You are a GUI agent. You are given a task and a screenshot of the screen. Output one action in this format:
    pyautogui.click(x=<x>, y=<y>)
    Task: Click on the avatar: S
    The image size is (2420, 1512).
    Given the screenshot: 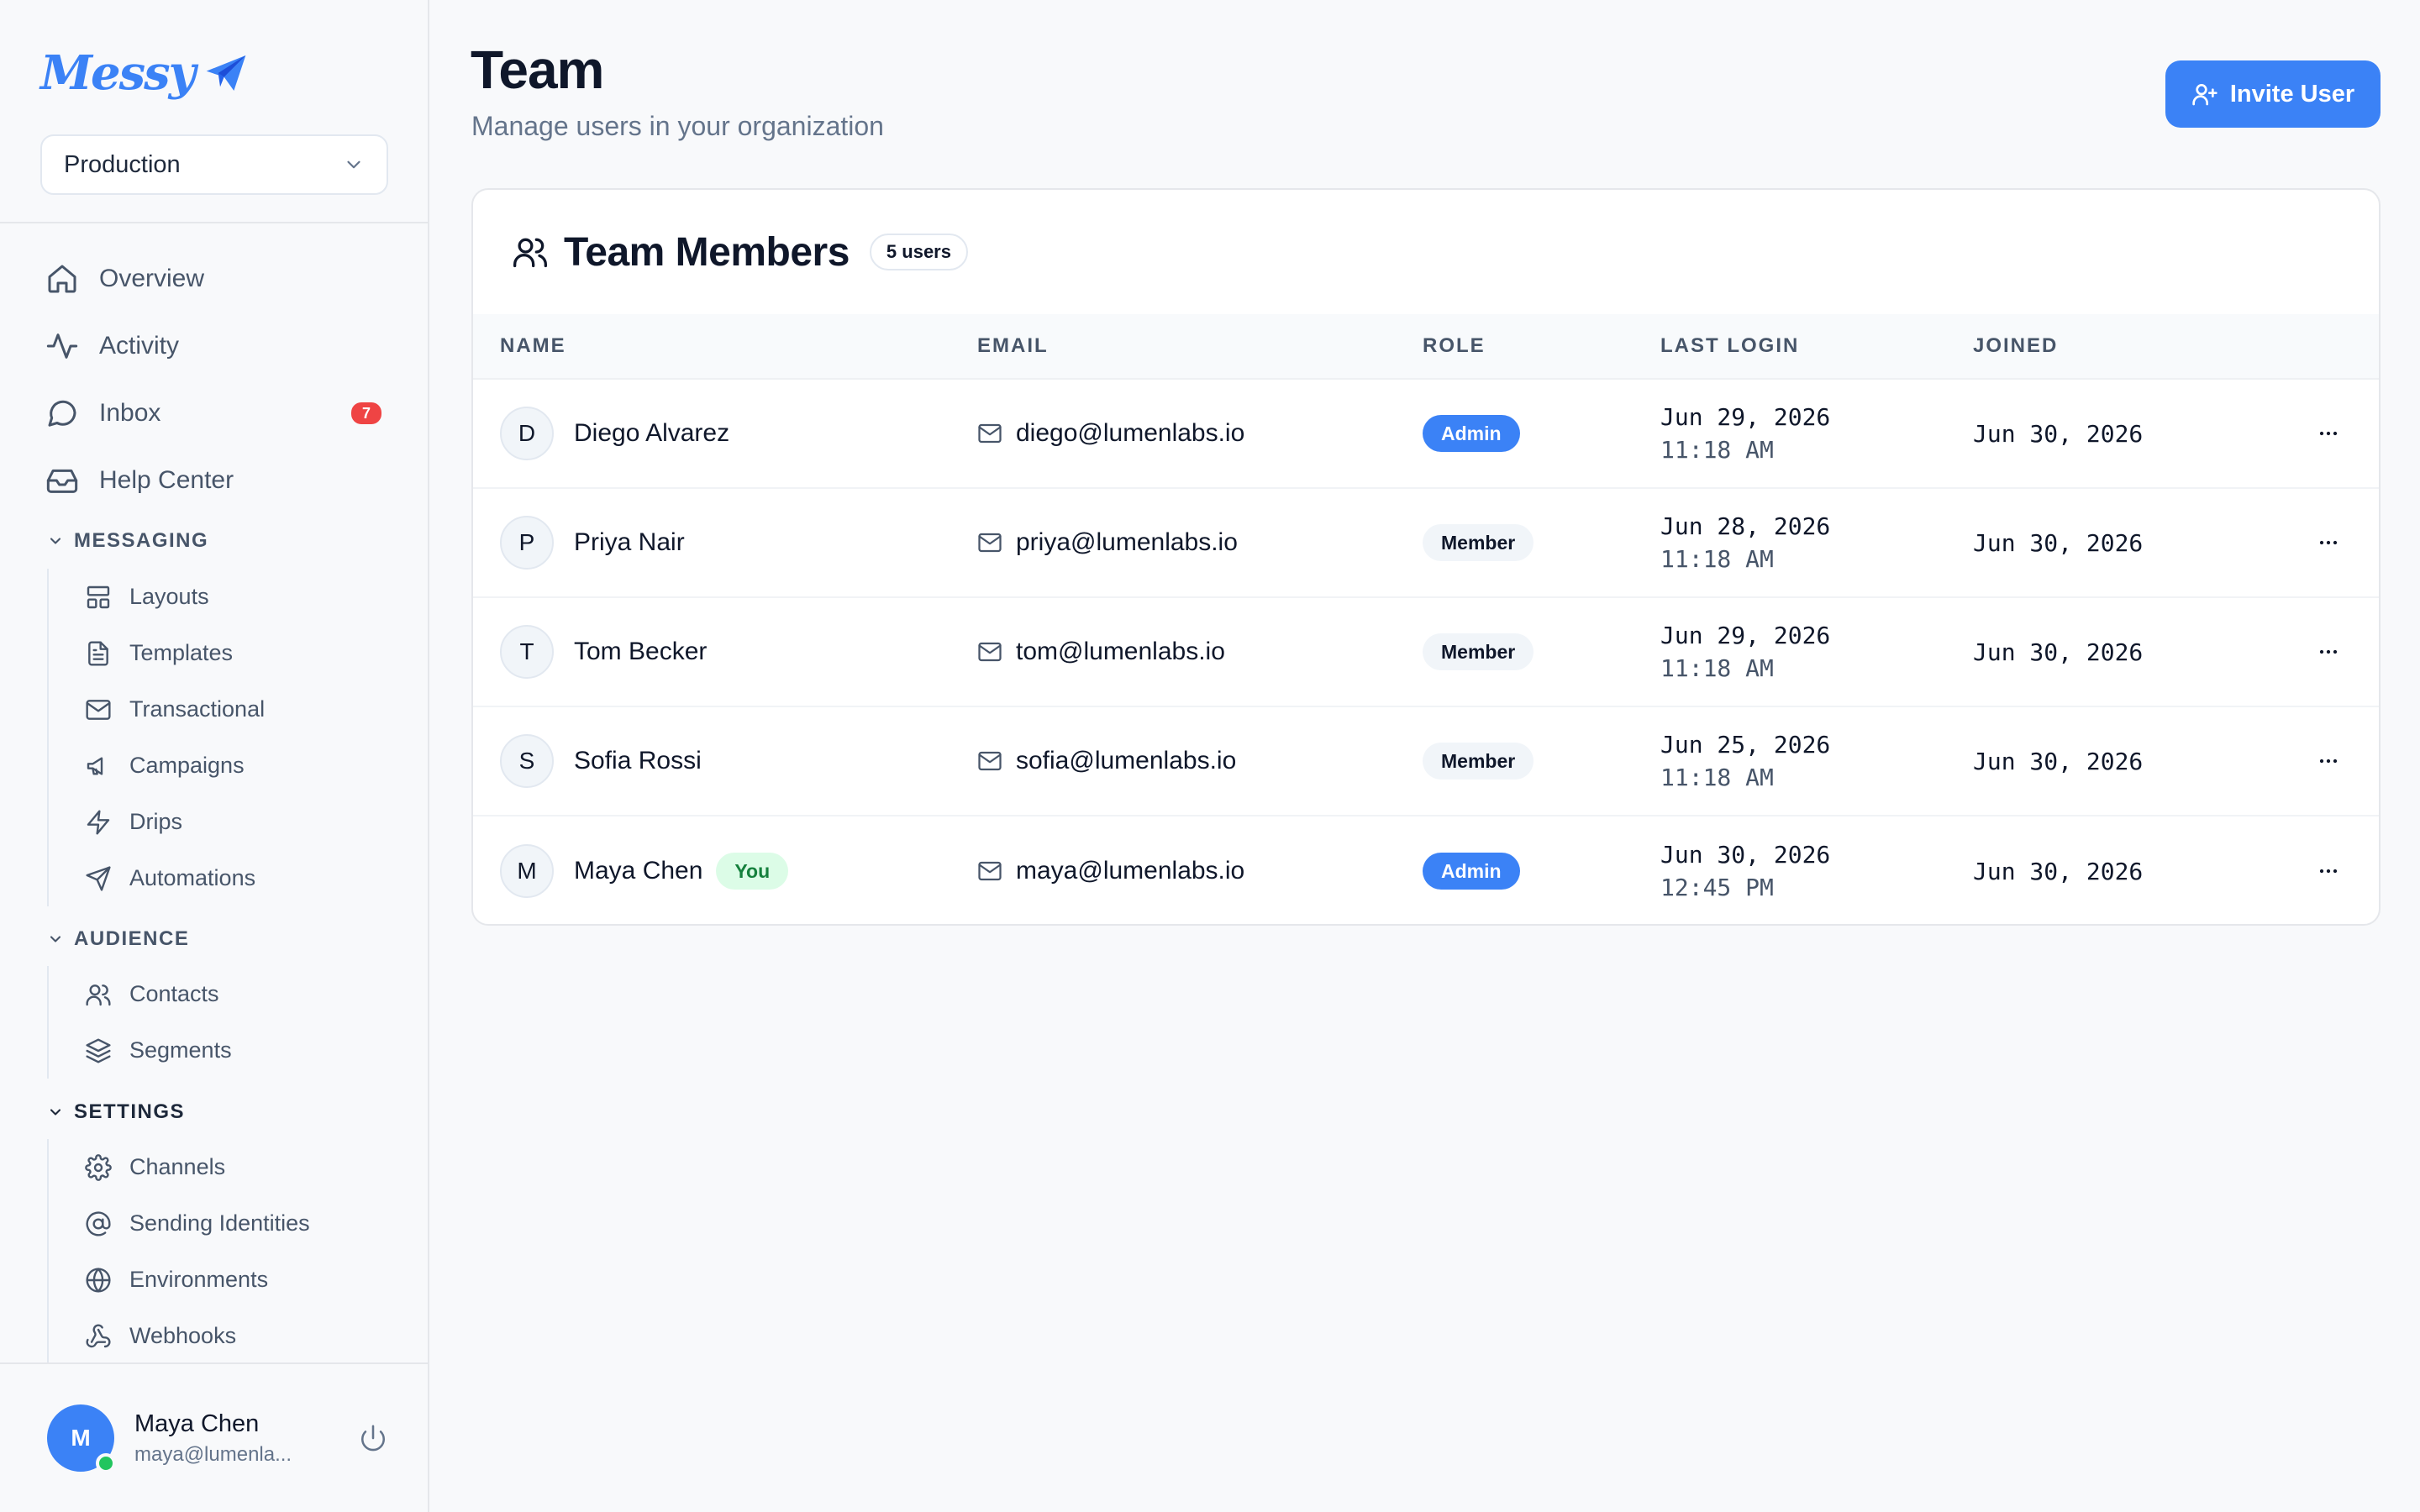 What is the action you would take?
    pyautogui.click(x=527, y=761)
    